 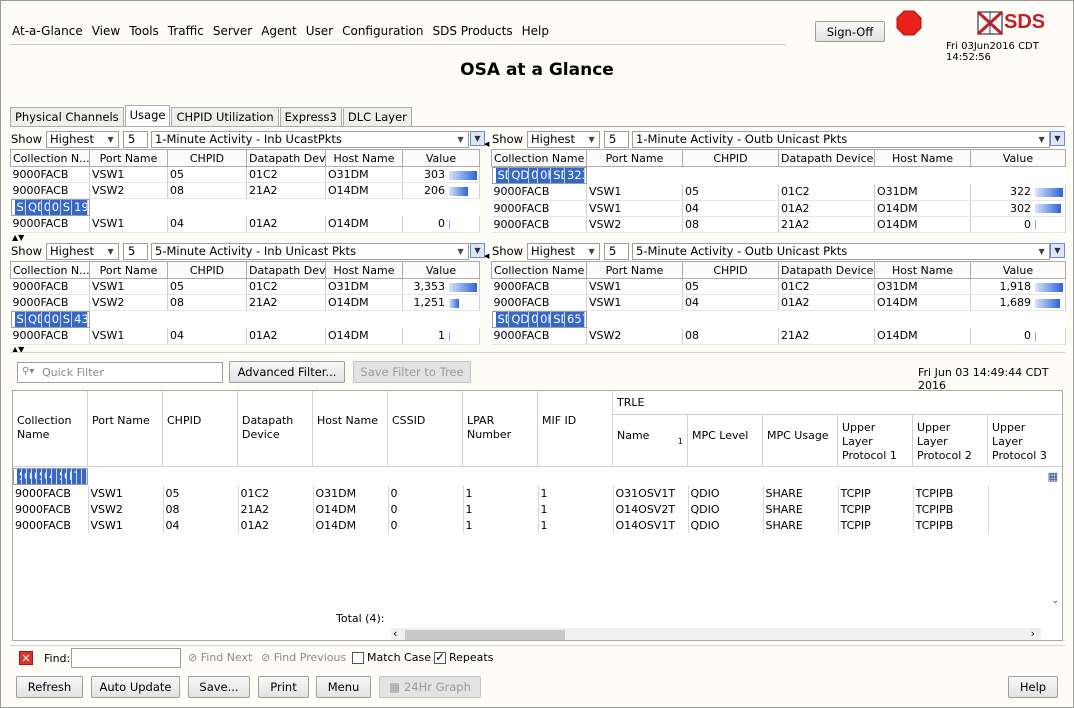 I want to click on auto-update-button: Auto Update, so click(x=135, y=687).